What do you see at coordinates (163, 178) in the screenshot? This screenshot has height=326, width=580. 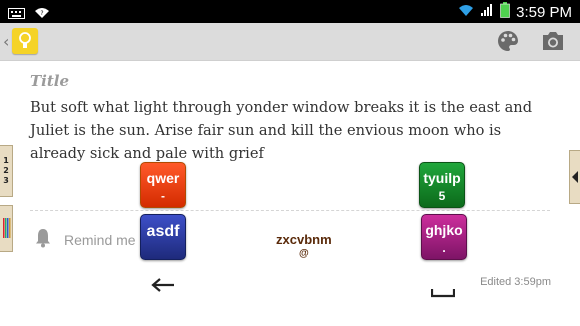 I see `key-label: qwer` at bounding box center [163, 178].